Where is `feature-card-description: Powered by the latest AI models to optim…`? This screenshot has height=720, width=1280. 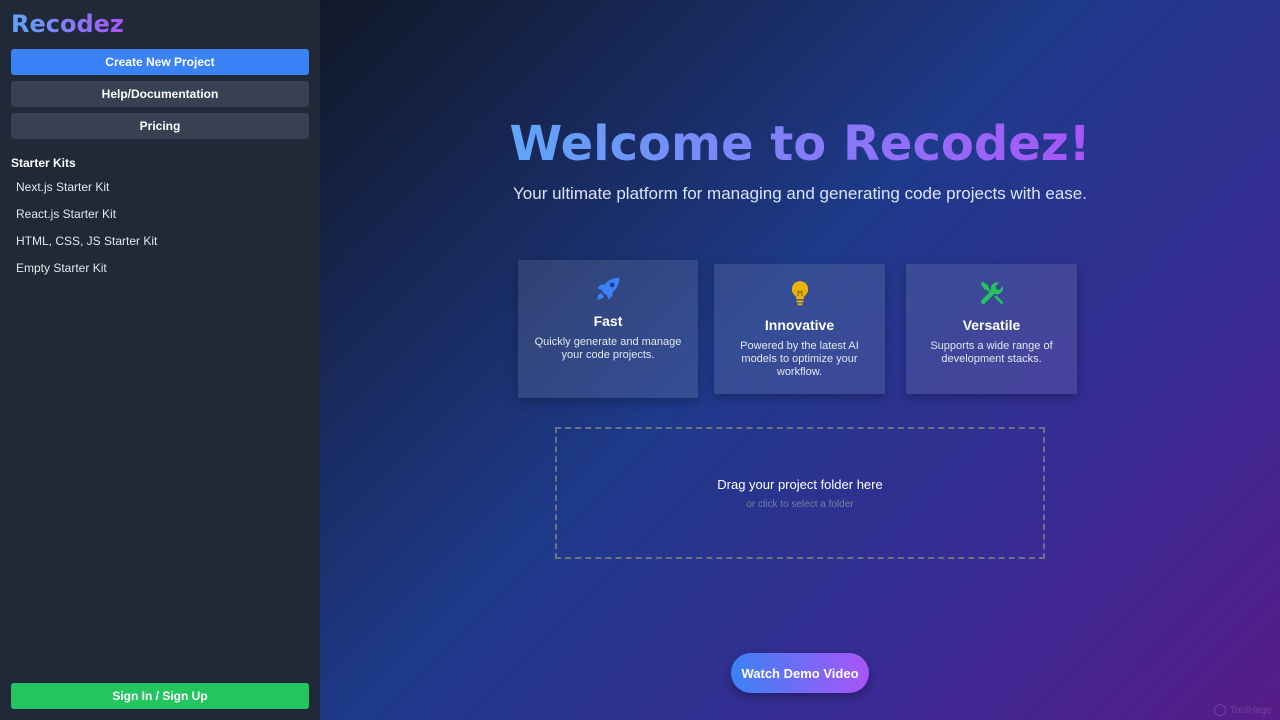
feature-card-description: Powered by the latest AI models to optim… is located at coordinates (799, 359).